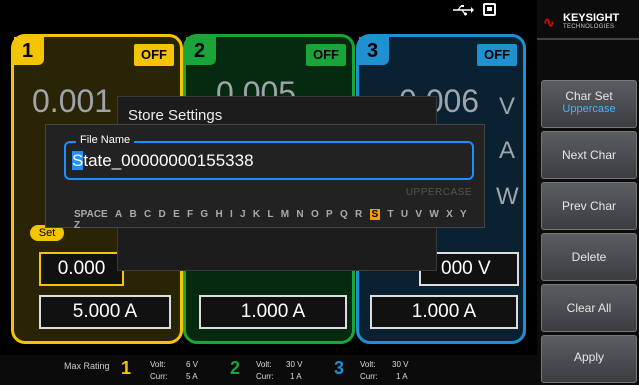 The image size is (639, 385). Describe the element at coordinates (589, 206) in the screenshot. I see `prev-char-button: Prev Char` at that location.